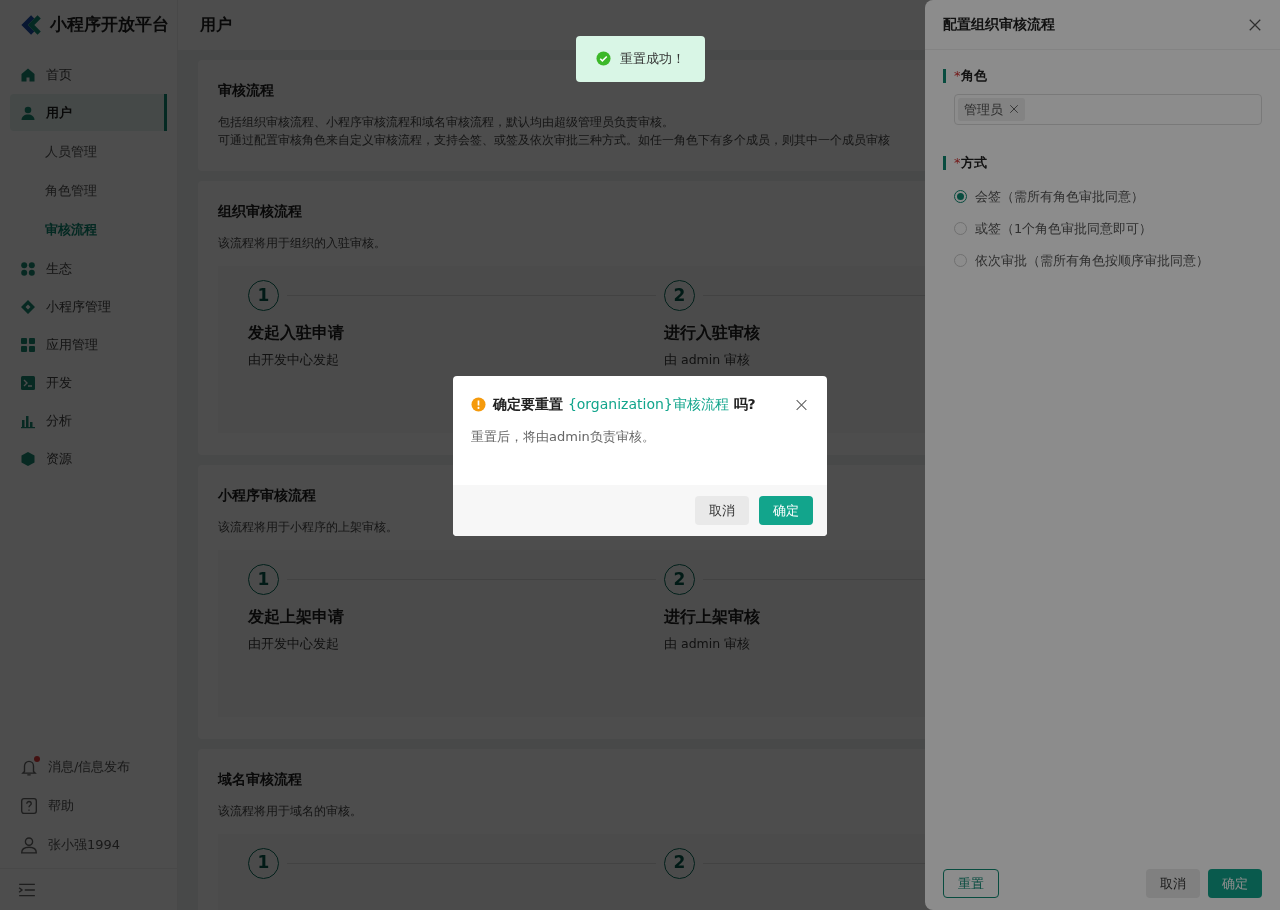  I want to click on drawer-title: 配置组织审核流程, so click(999, 24).